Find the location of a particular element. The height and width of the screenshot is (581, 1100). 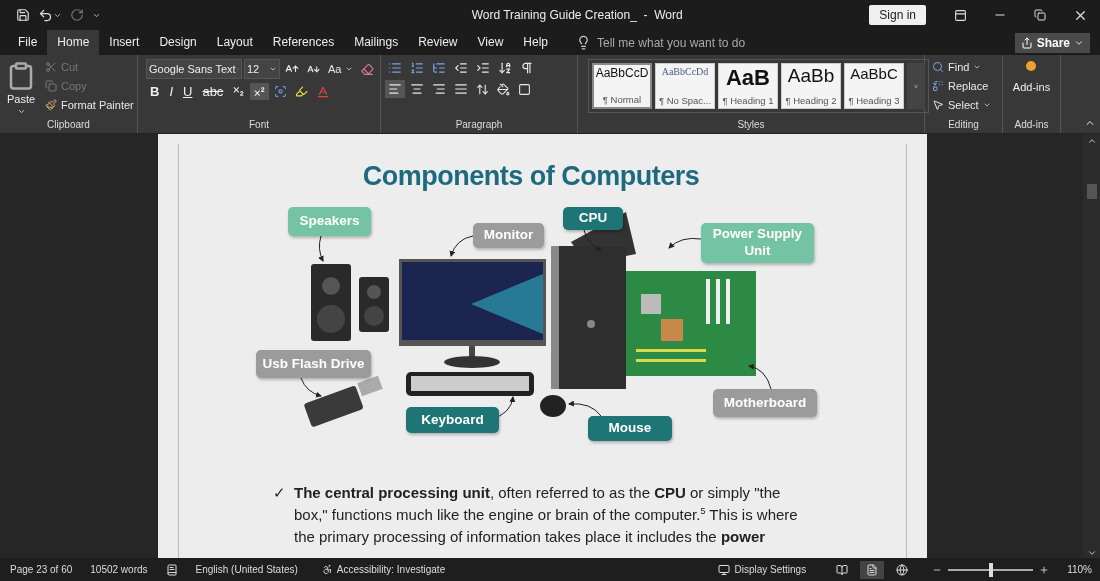

page-count: Page 23 of 60 is located at coordinates (41, 569).